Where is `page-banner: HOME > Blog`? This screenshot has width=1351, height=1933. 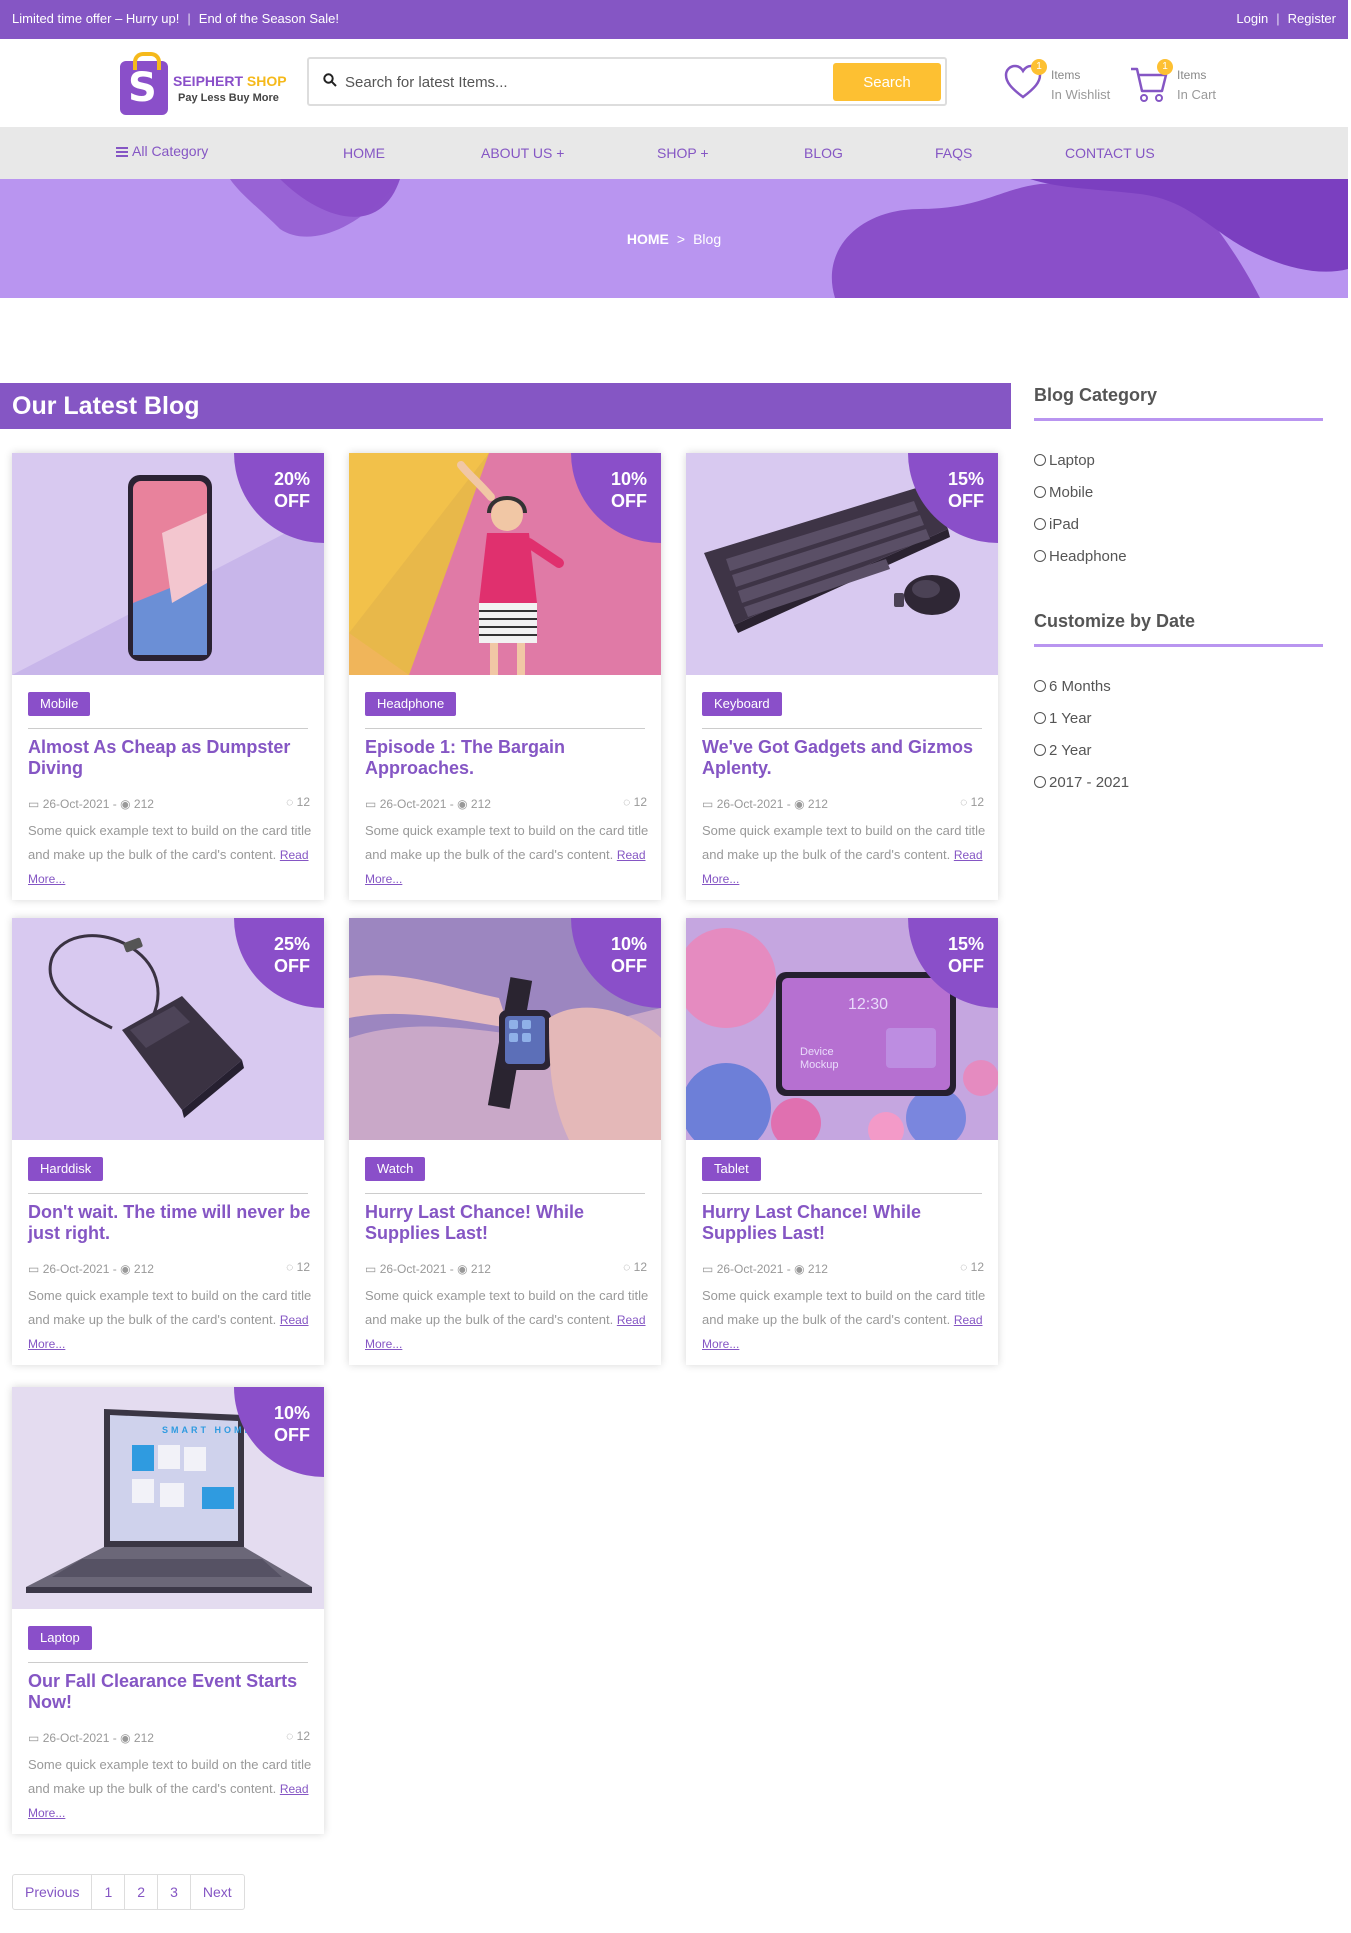
page-banner: HOME > Blog is located at coordinates (674, 238).